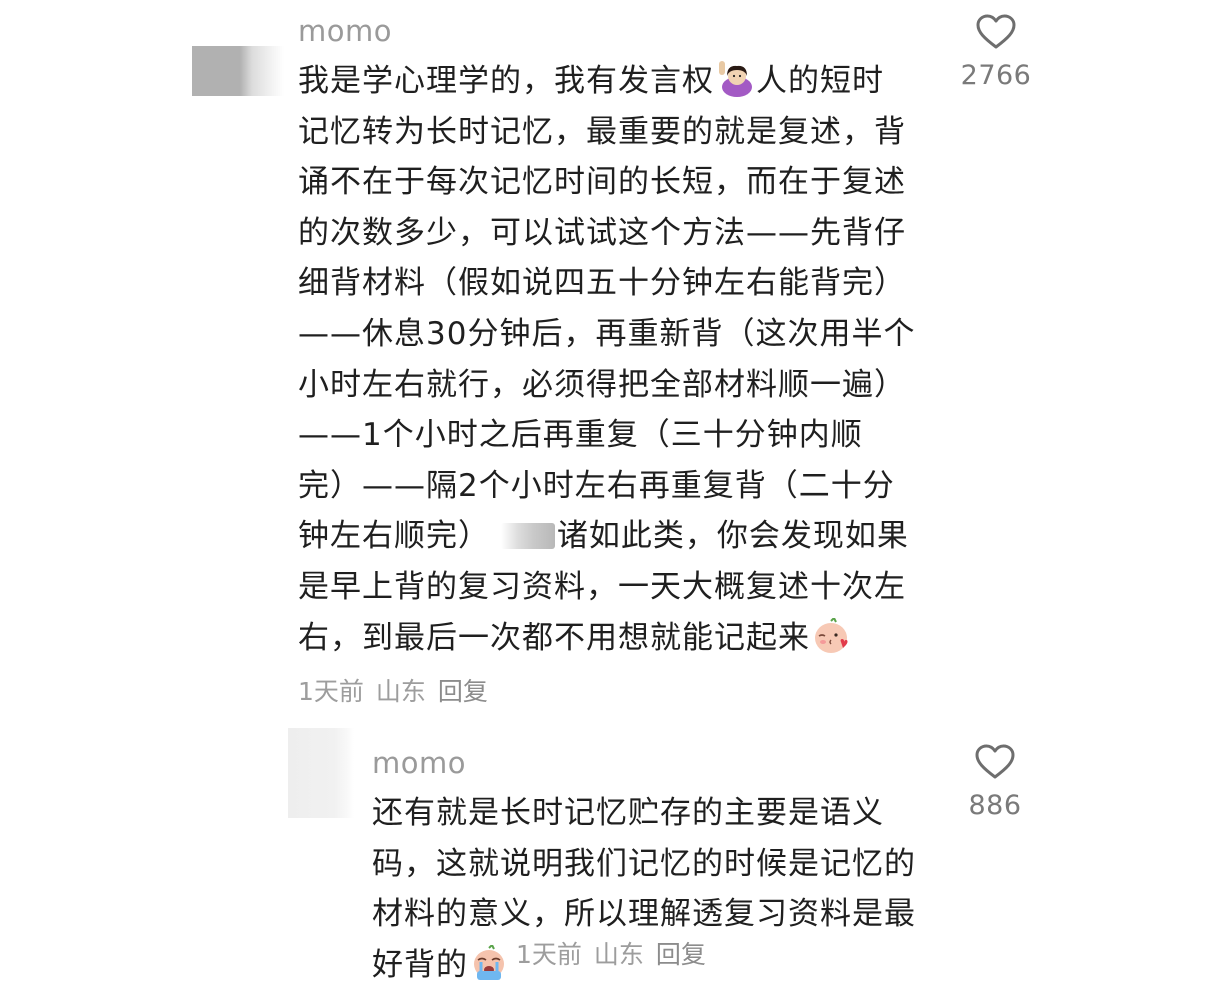 This screenshot has width=1206, height=996. I want to click on comment-line: 右，到最后一次都不用想就能记起来, so click(554, 637).